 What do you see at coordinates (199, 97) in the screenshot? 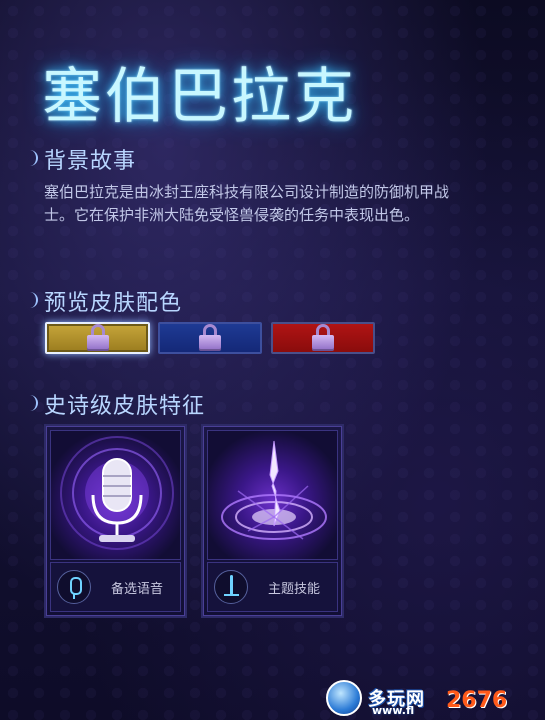
I see `hero-title: 塞伯巴拉克` at bounding box center [199, 97].